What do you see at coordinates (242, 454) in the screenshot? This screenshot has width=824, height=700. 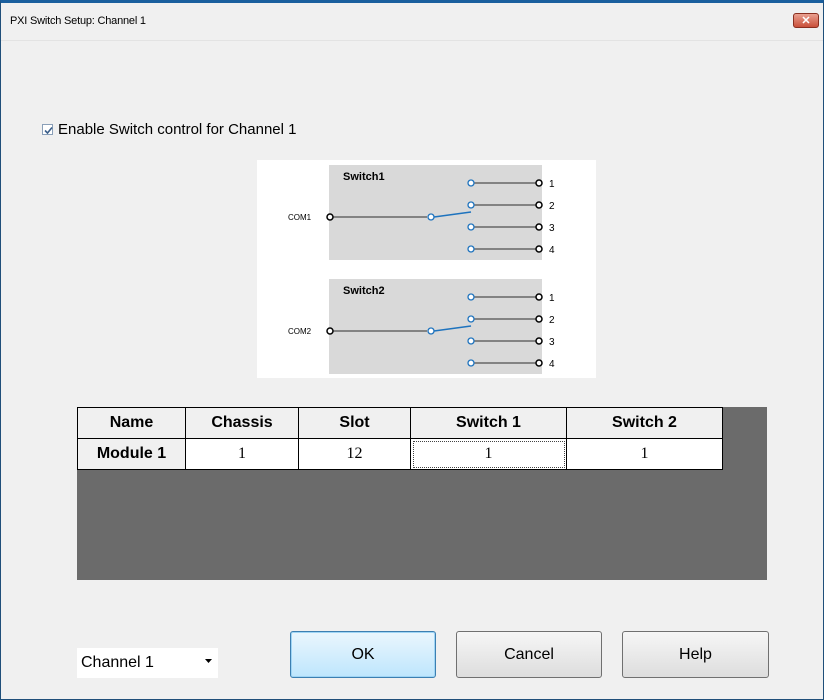 I see `cell-chassis: 1` at bounding box center [242, 454].